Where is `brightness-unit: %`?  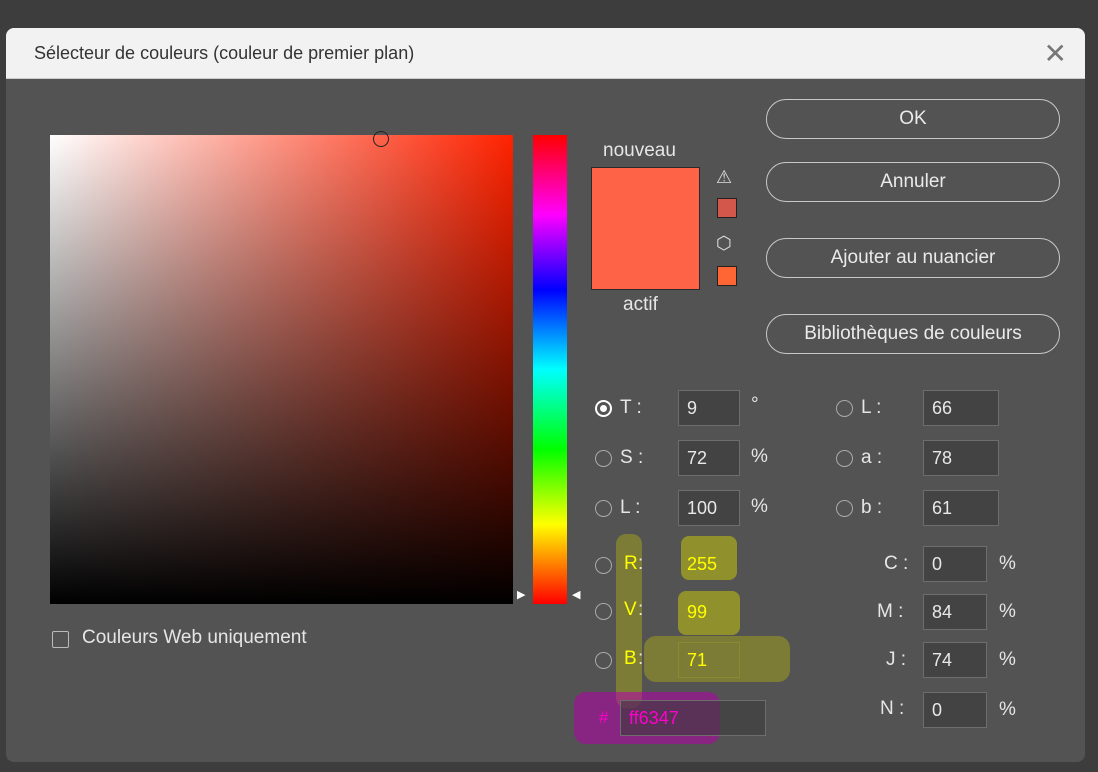
brightness-unit: % is located at coordinates (759, 506).